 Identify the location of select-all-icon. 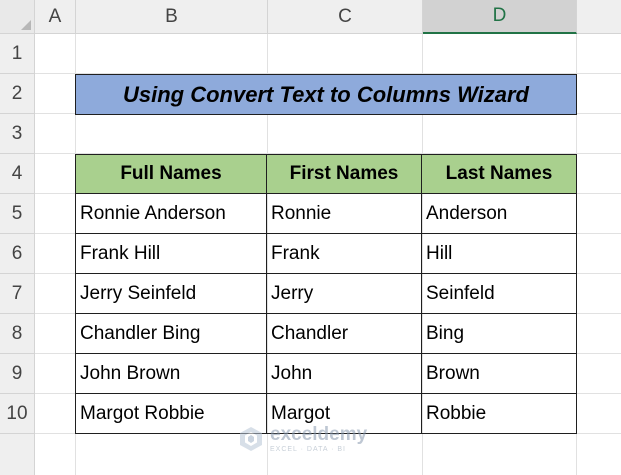
(26, 25).